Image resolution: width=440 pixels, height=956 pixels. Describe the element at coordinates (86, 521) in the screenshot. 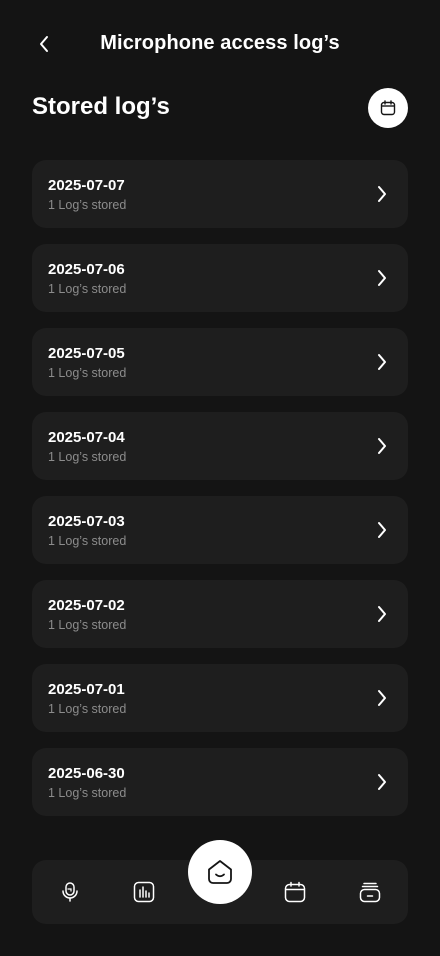

I see `log-date: 2025-07-03` at that location.